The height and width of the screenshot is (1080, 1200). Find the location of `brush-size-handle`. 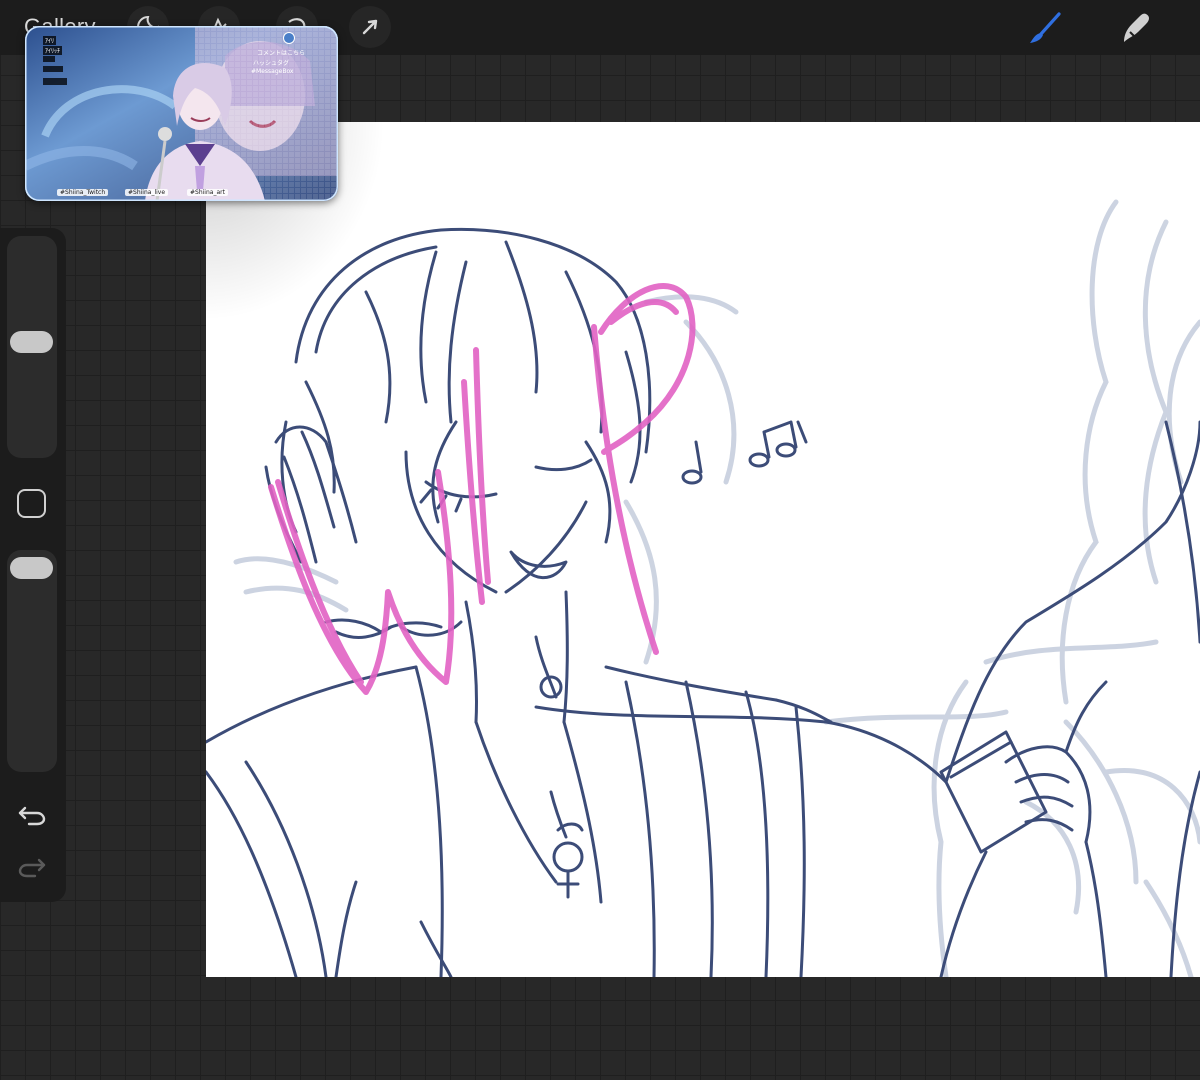

brush-size-handle is located at coordinates (31, 342).